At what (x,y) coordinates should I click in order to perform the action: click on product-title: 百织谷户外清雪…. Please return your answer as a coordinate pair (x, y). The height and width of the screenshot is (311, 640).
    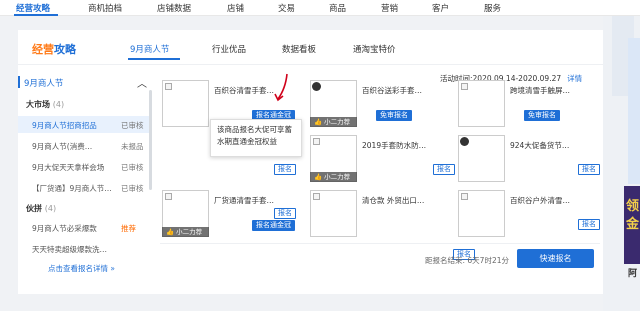
    Looking at the image, I should click on (540, 200).